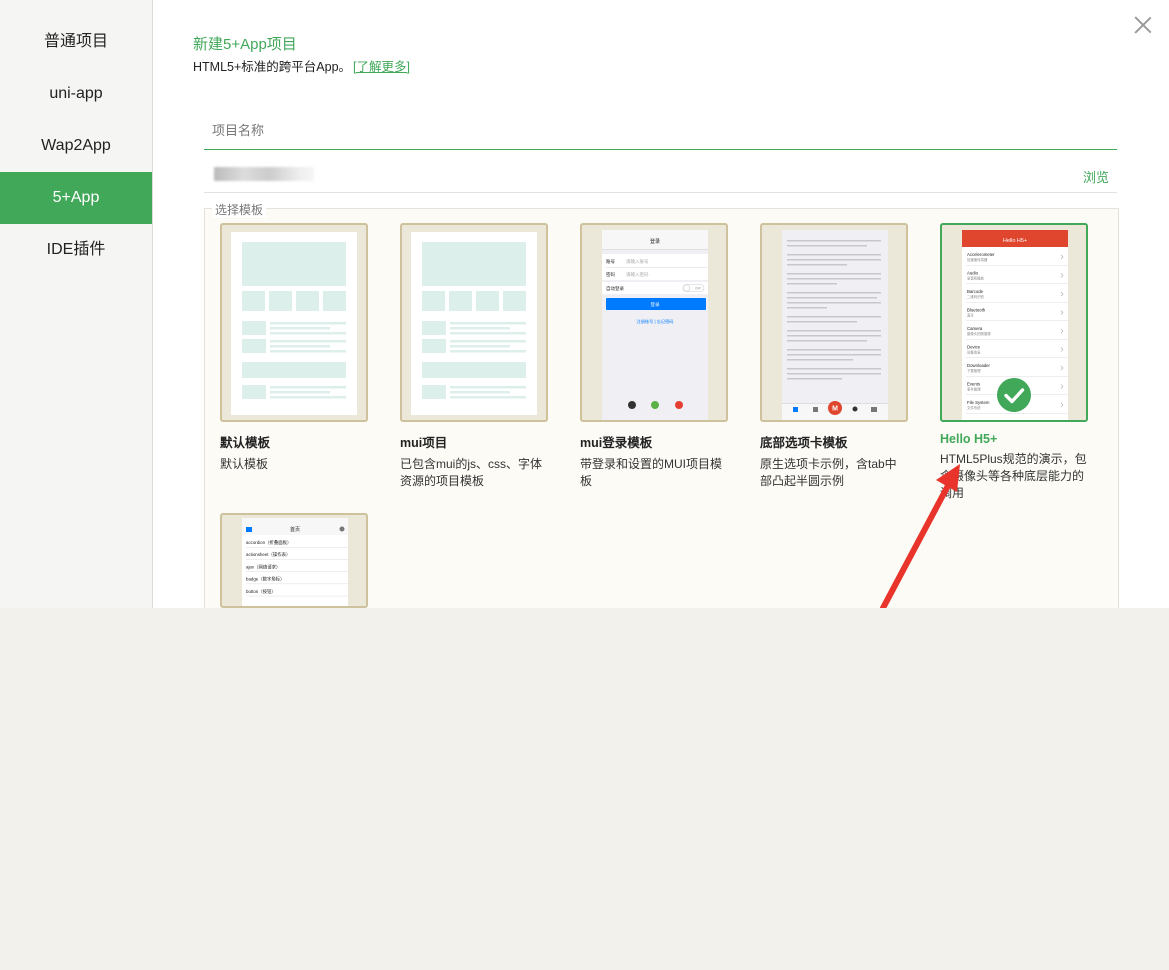 The height and width of the screenshot is (970, 1169). What do you see at coordinates (920, 536) in the screenshot?
I see `annotation-arrow-icon` at bounding box center [920, 536].